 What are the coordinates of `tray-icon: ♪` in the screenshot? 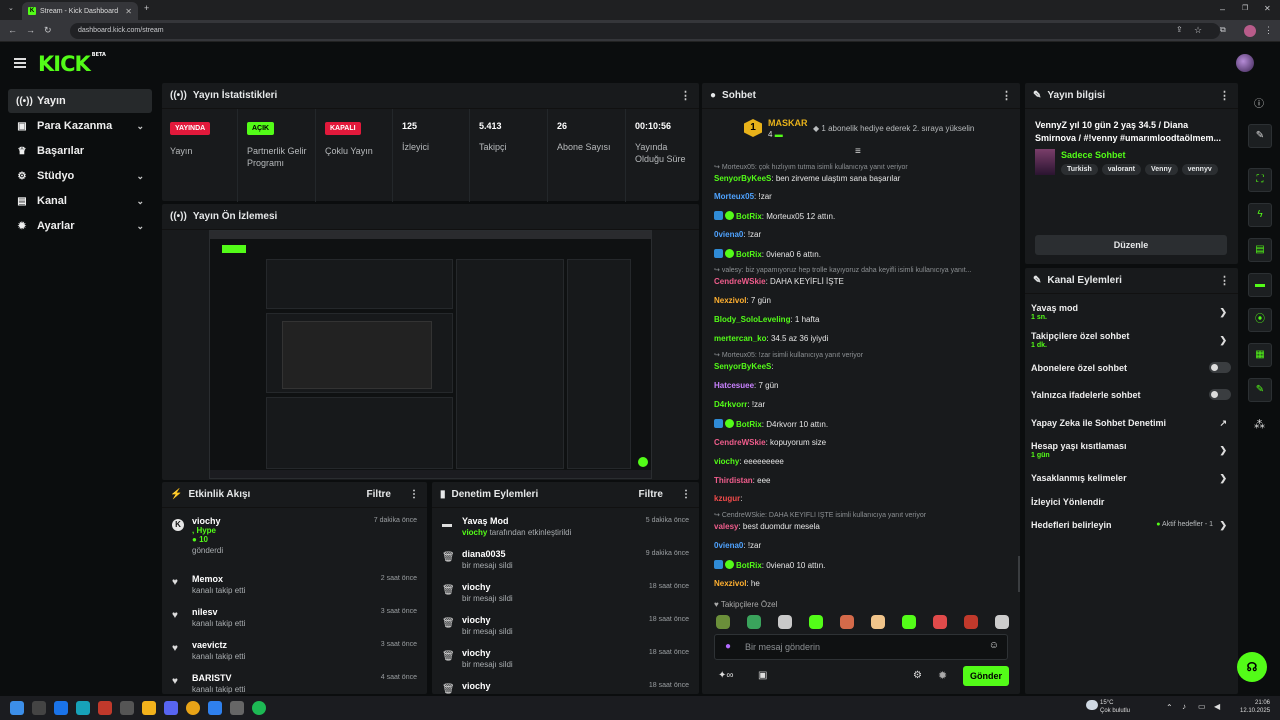 It's located at (1184, 706).